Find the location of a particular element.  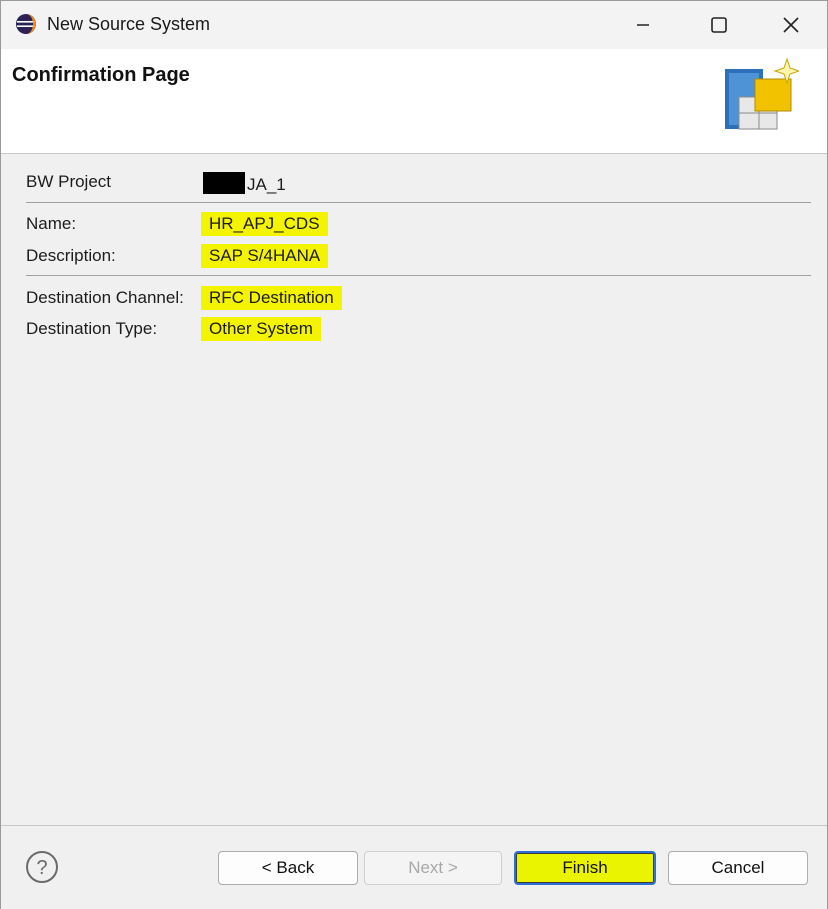

description-value: SAP S/4HANA is located at coordinates (265, 256).